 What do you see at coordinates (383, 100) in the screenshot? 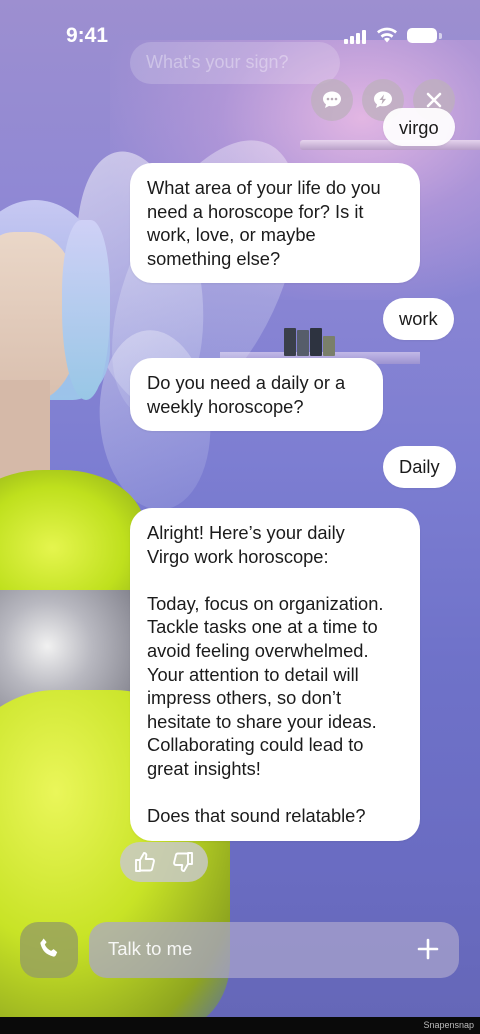
I see `lightning-bubble-icon` at bounding box center [383, 100].